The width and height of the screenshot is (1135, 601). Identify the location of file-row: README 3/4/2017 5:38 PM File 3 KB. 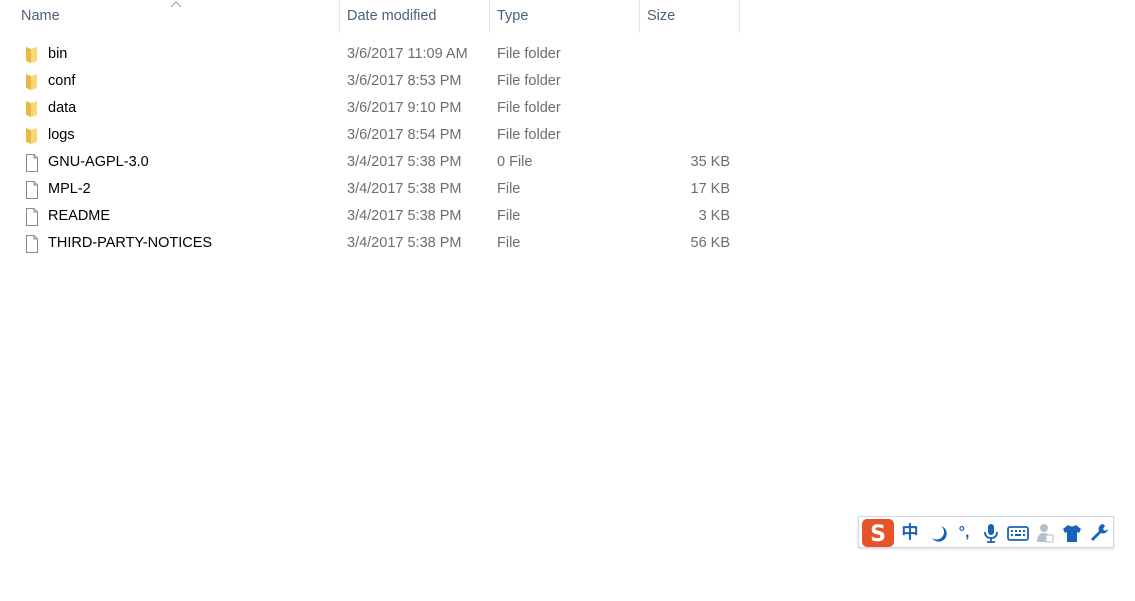
(370, 216).